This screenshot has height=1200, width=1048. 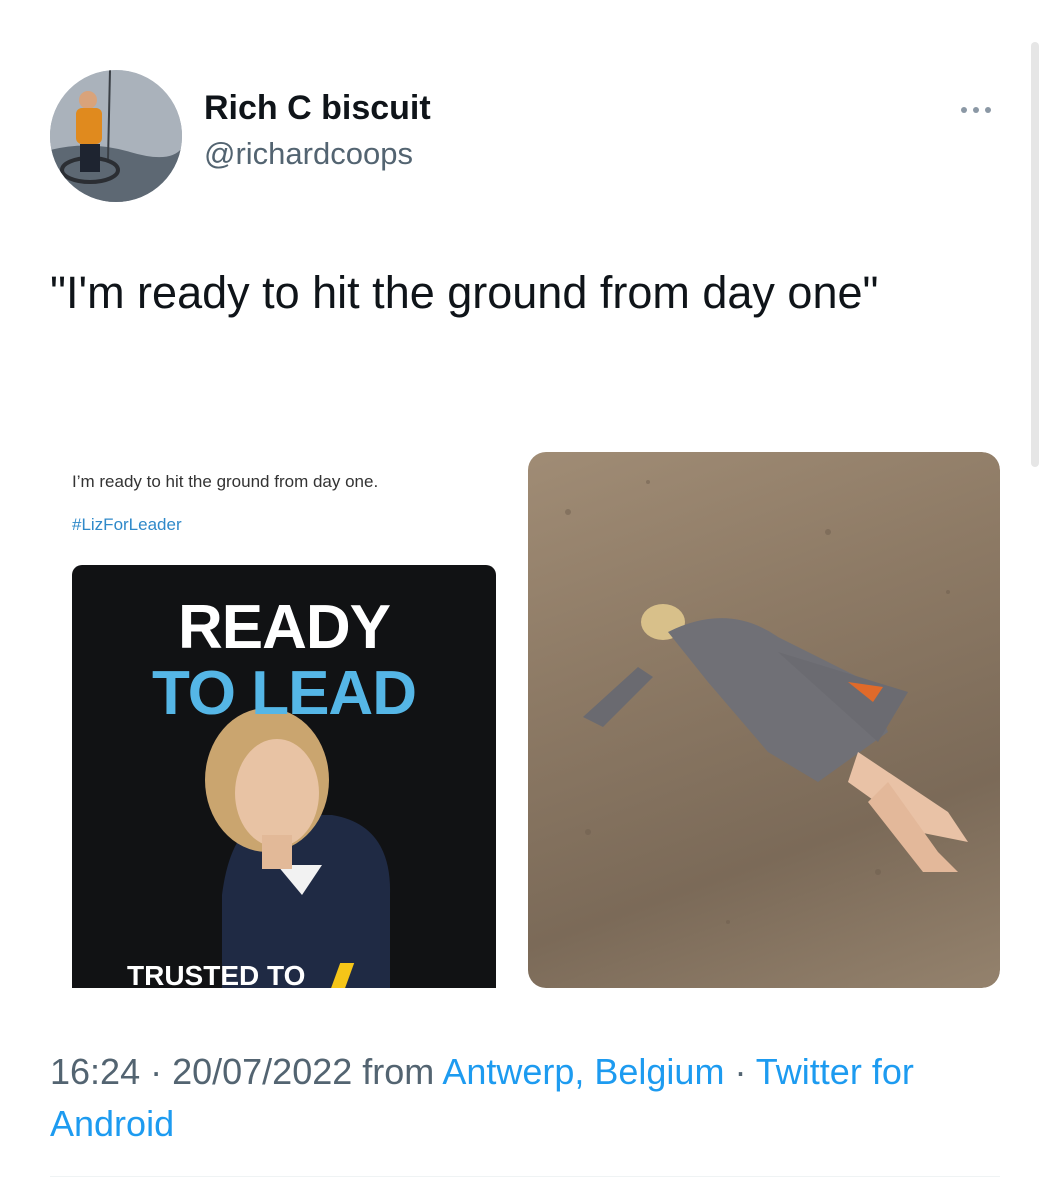 I want to click on more-options-button, so click(x=976, y=110).